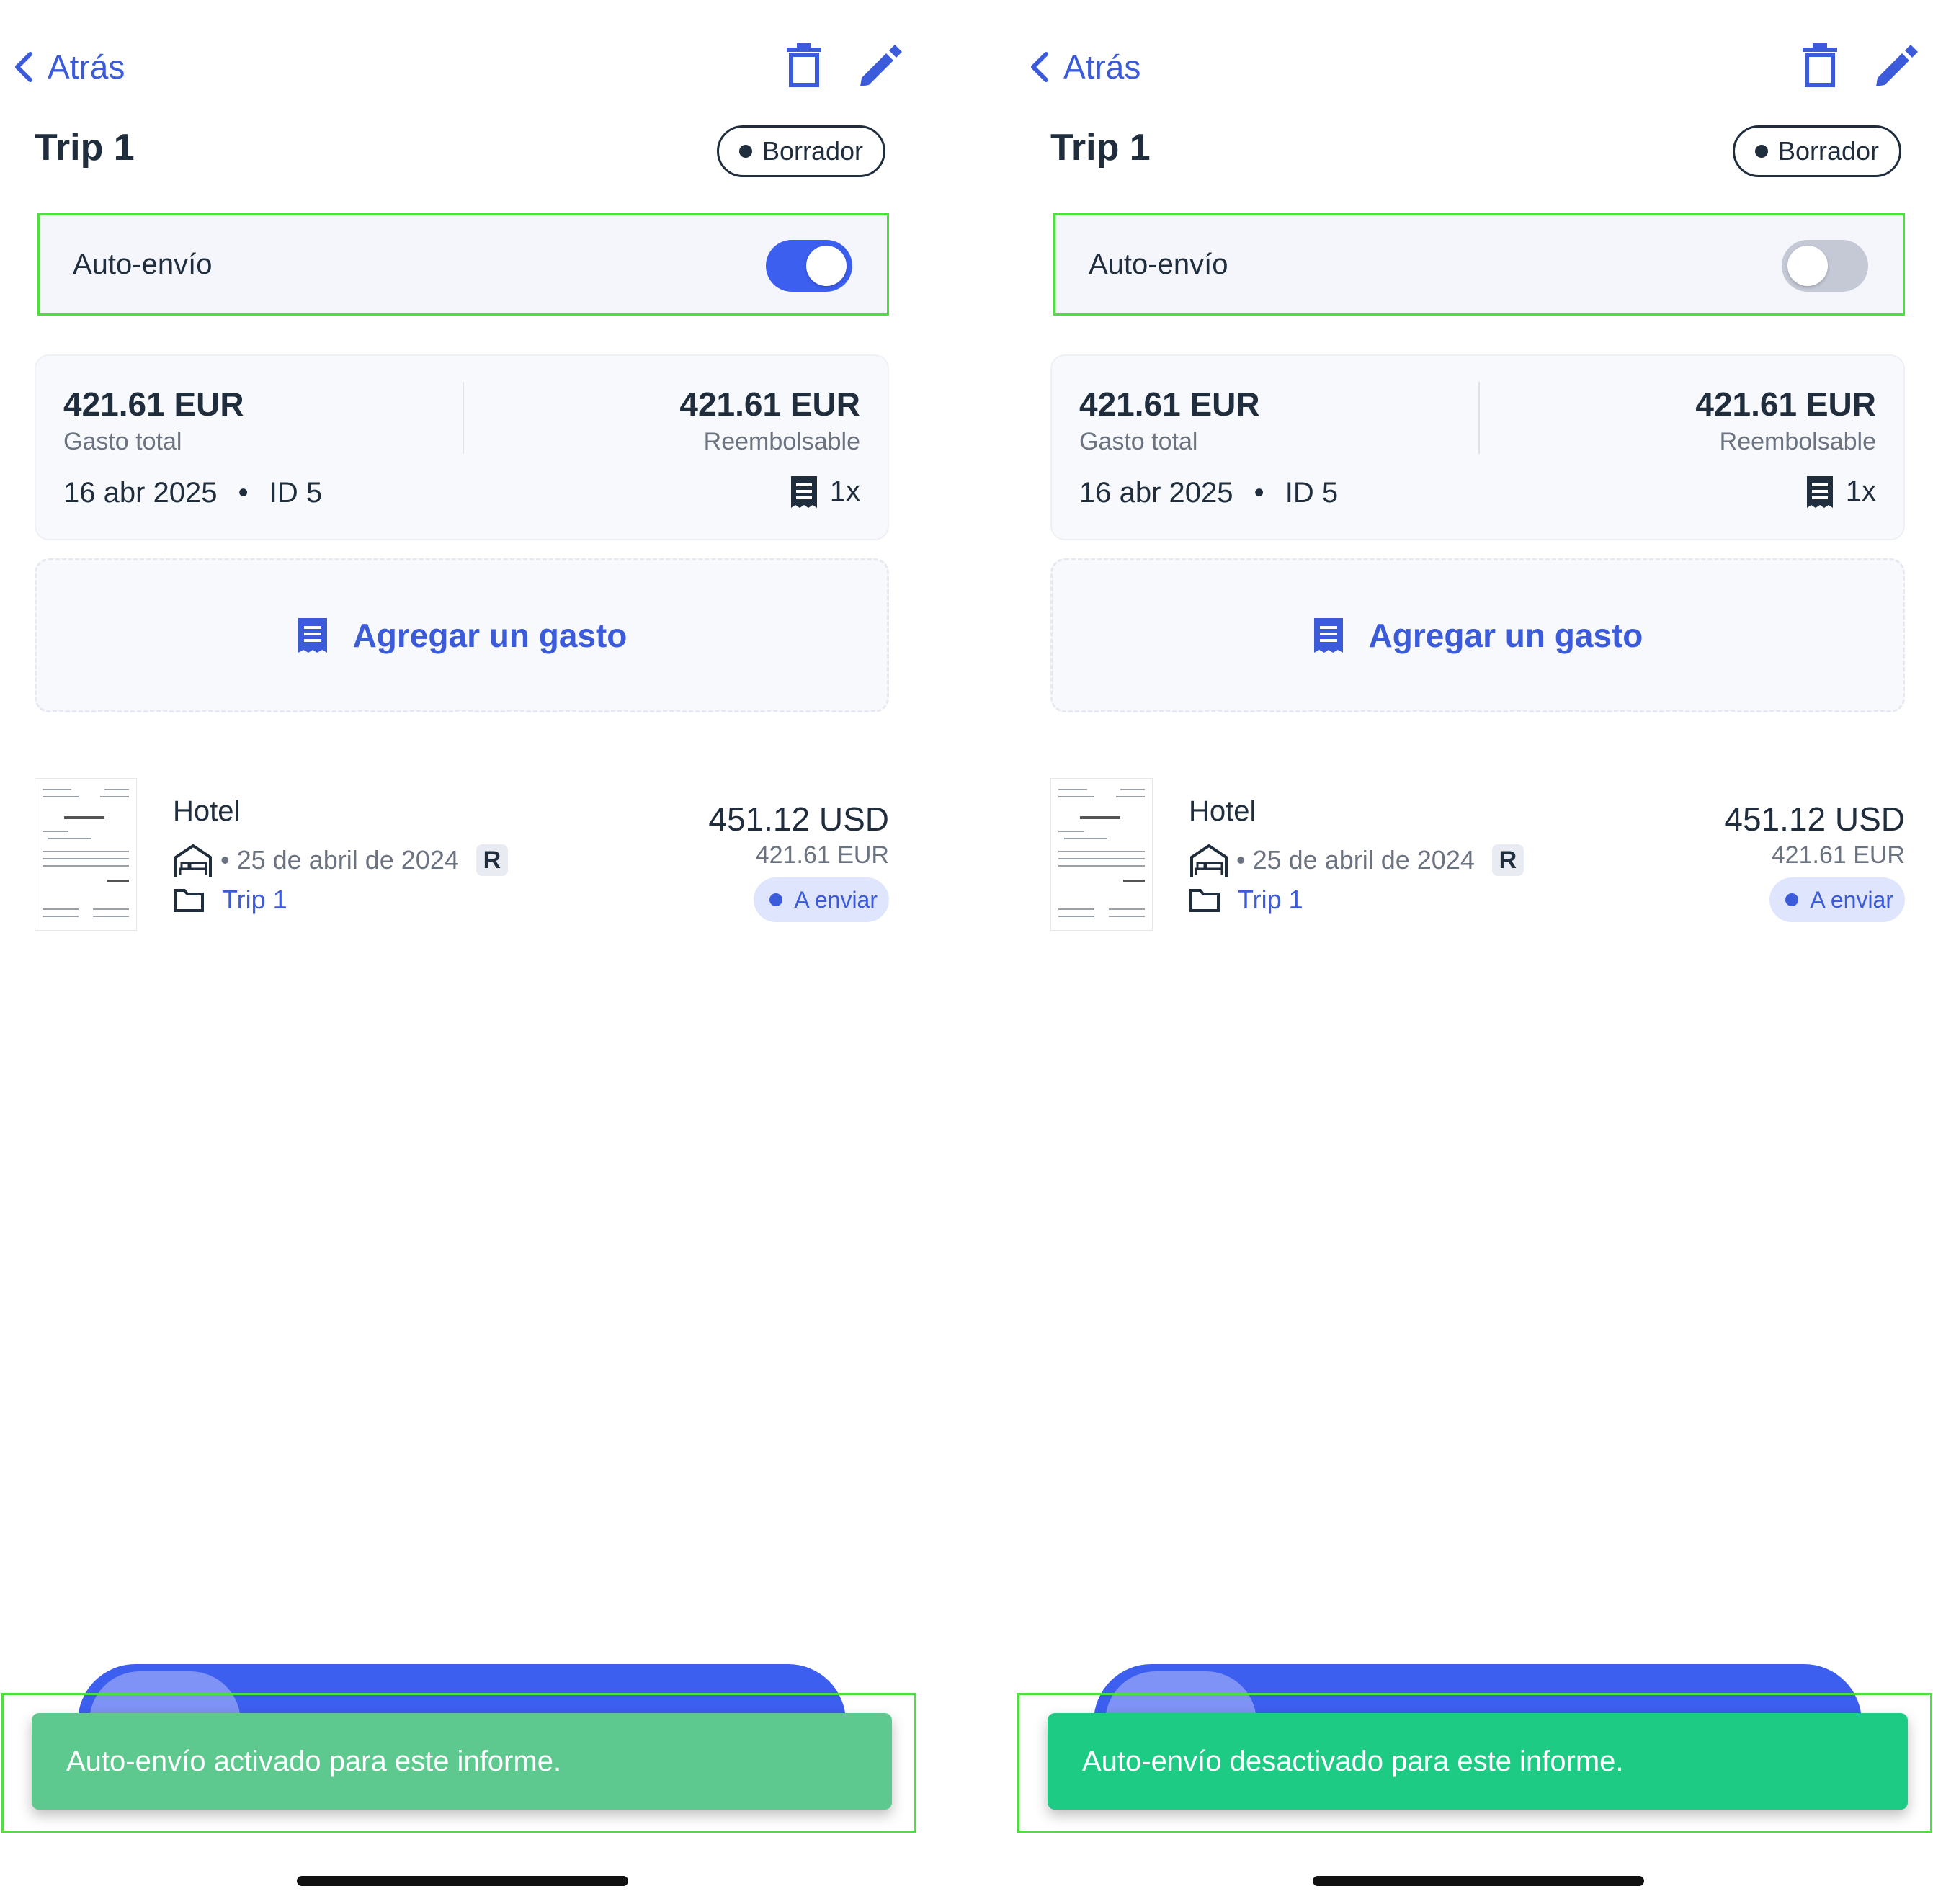 The image size is (1933, 1904). Describe the element at coordinates (490, 635) in the screenshot. I see `add-expense-label: Agregar un gasto` at that location.